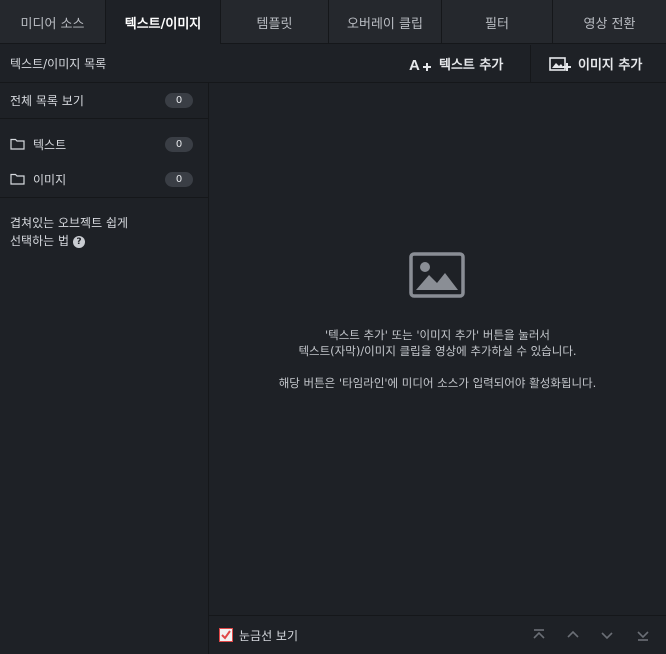  Describe the element at coordinates (40, 241) in the screenshot. I see `help-text: 선택하는 법` at that location.